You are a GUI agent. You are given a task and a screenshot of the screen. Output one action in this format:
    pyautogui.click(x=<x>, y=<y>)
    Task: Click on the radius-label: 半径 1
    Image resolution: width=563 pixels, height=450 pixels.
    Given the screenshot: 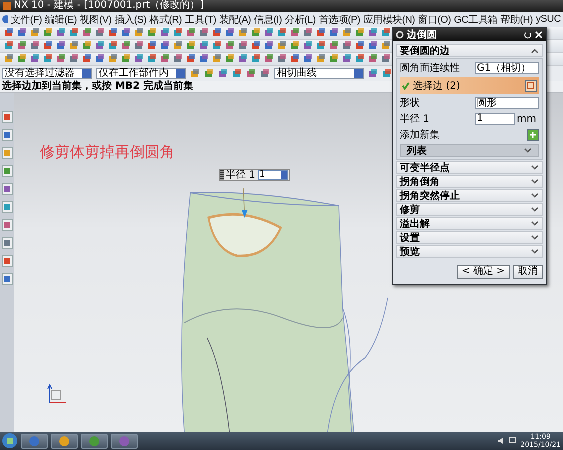 What is the action you would take?
    pyautogui.click(x=241, y=175)
    